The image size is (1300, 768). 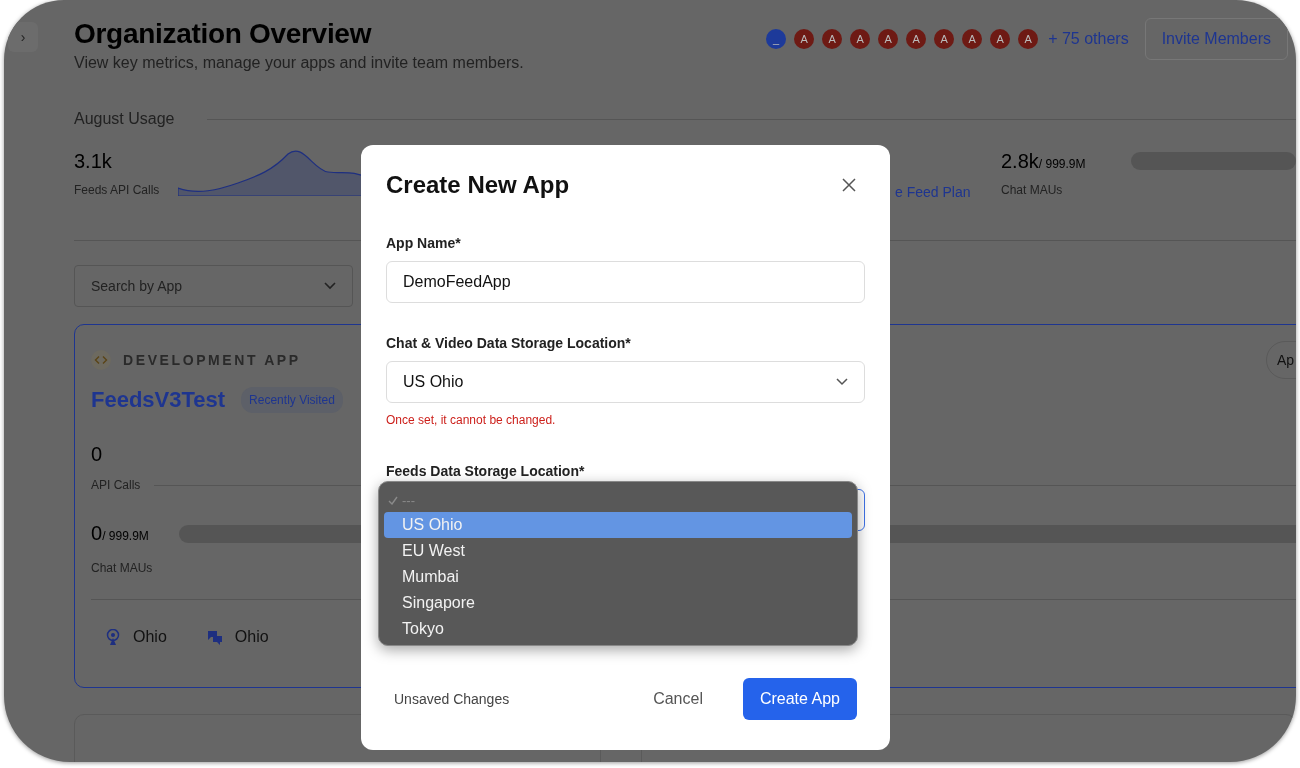 I want to click on avatar: _, so click(x=776, y=39).